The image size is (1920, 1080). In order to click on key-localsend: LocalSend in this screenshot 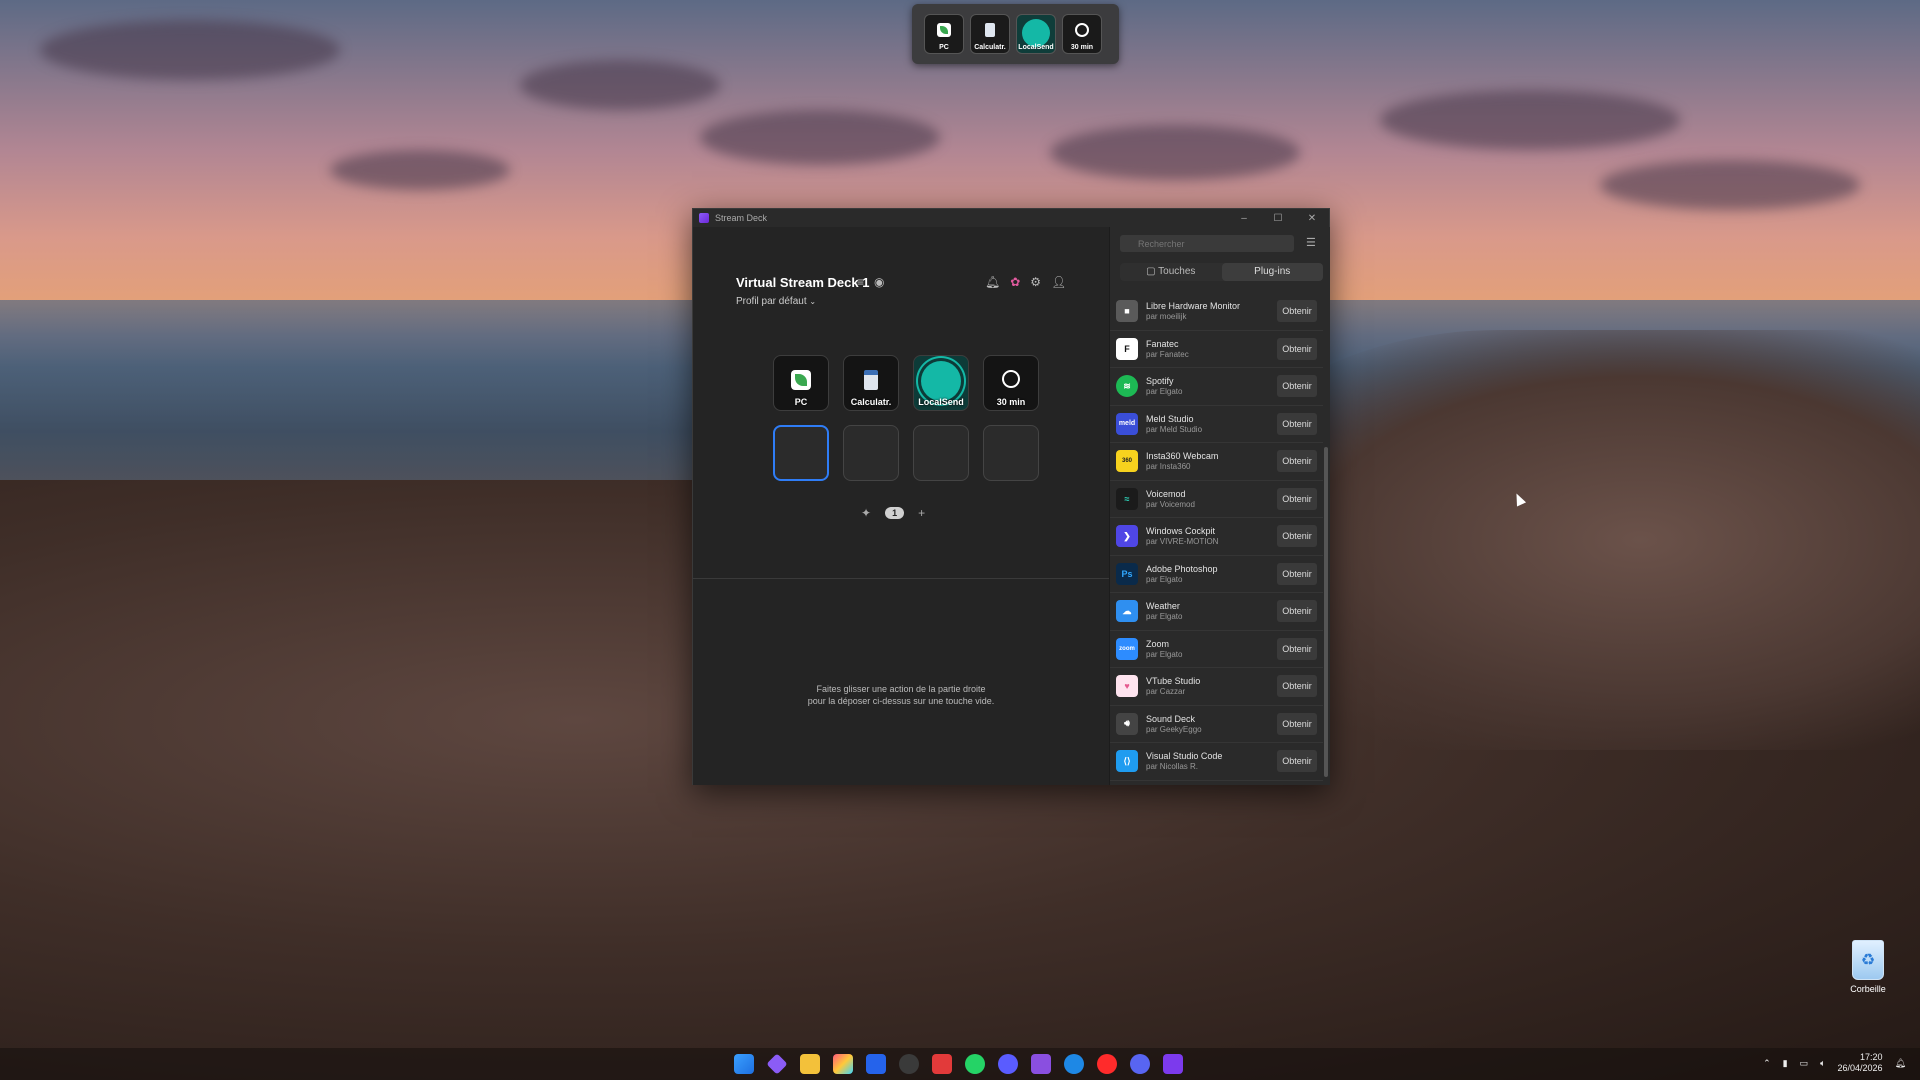, I will do `click(941, 383)`.